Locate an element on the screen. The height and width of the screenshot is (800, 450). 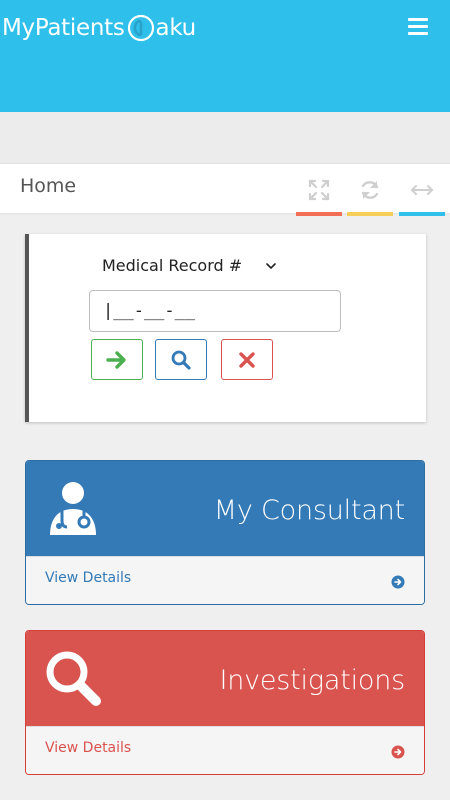
my-consultant-header: My Consultant is located at coordinates (225, 508).